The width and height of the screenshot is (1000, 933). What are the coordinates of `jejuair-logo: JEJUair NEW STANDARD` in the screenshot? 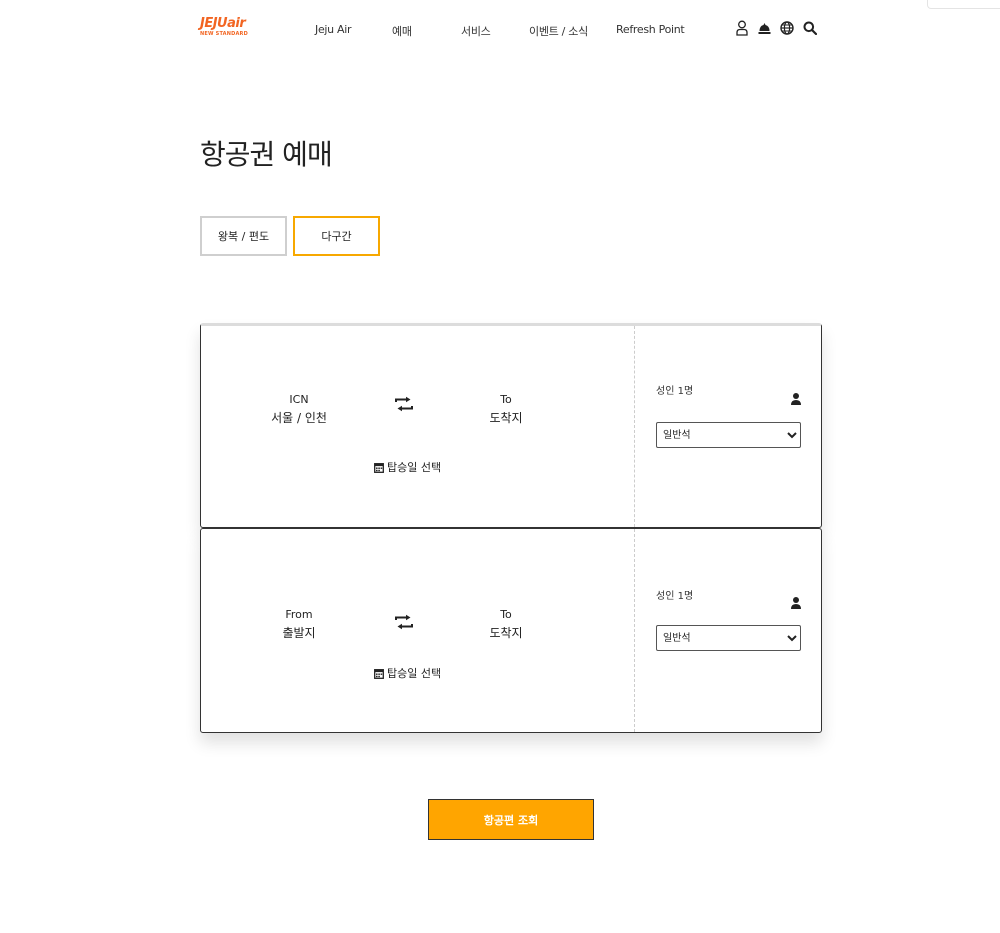 It's located at (228, 29).